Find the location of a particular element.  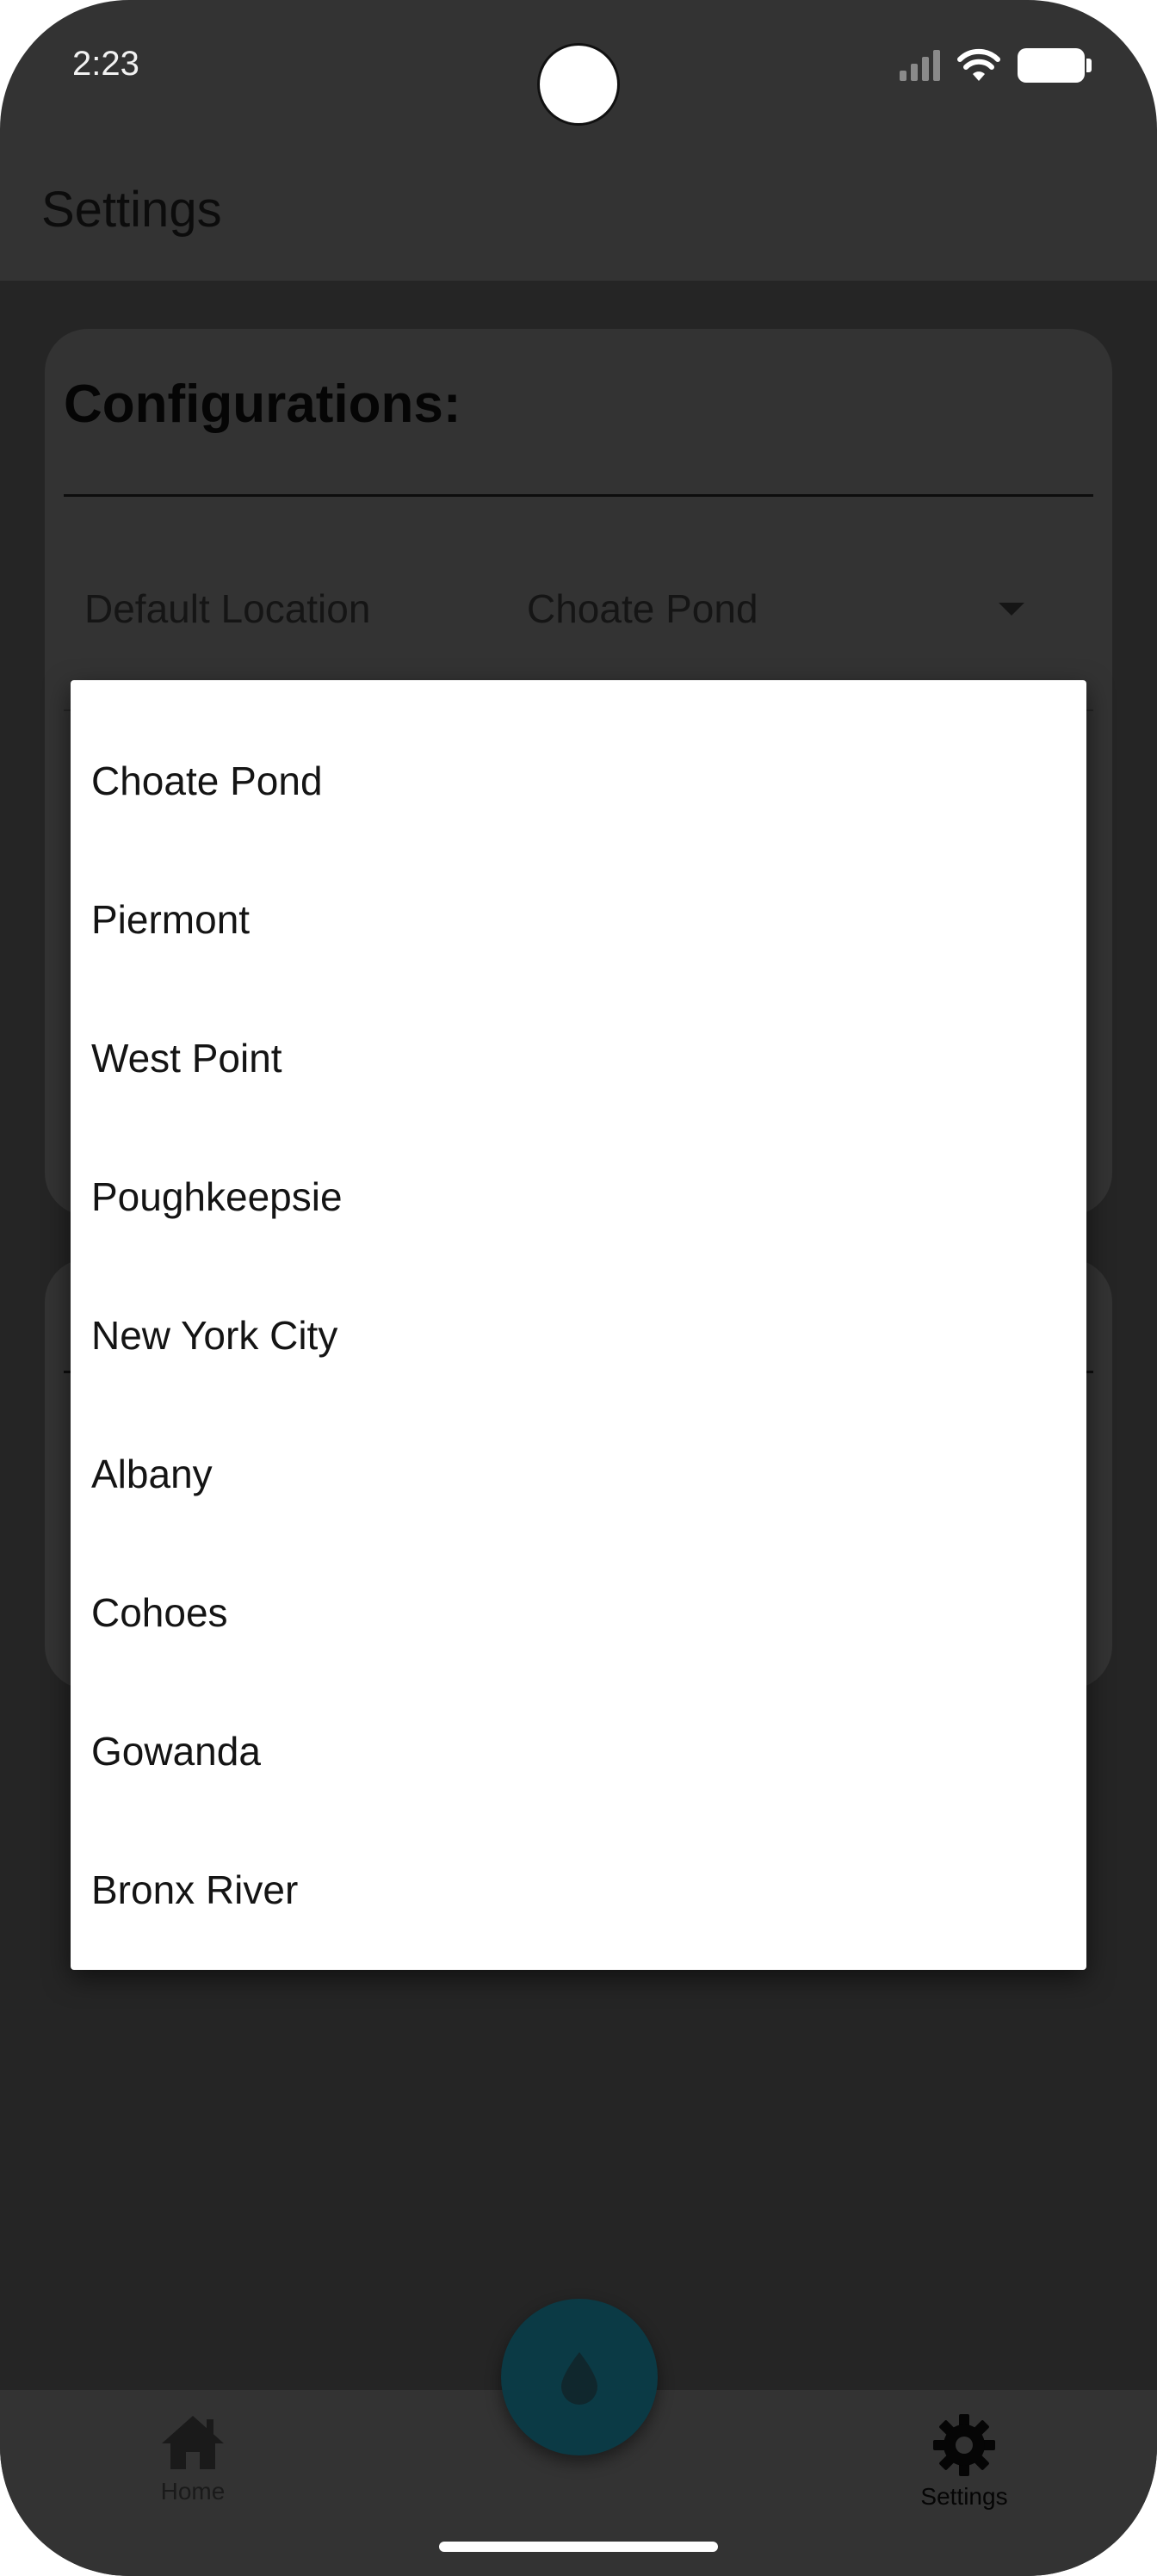

dropdown-option: Poughkeepsie is located at coordinates (579, 1196).